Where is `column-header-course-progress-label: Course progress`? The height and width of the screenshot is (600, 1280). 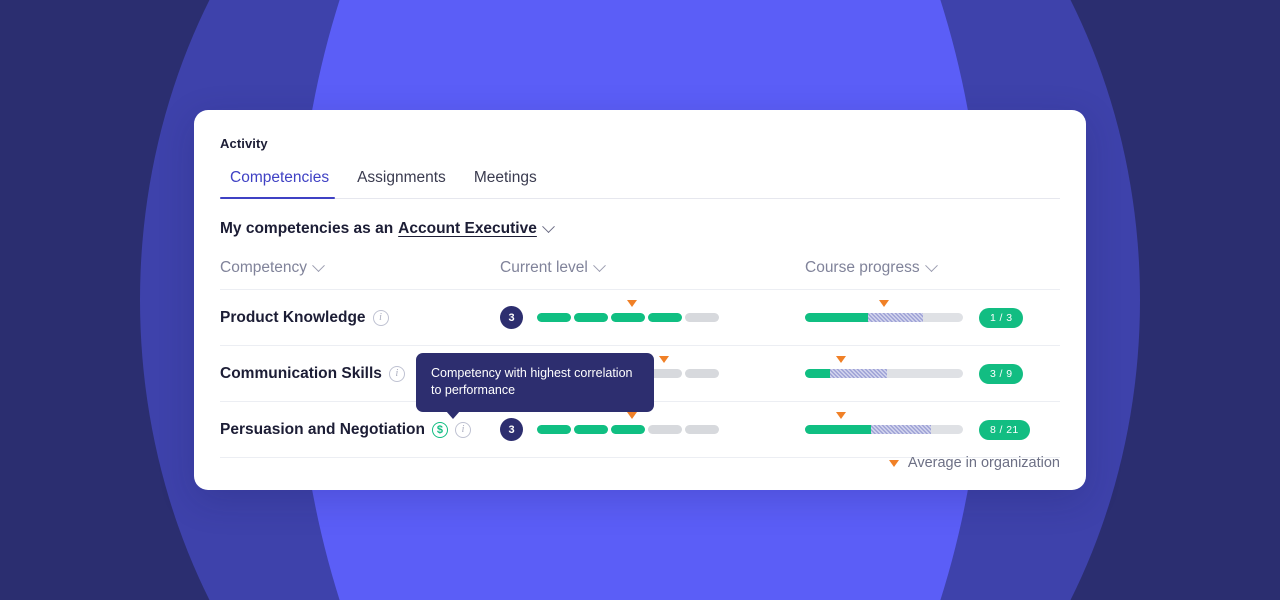 column-header-course-progress-label: Course progress is located at coordinates (862, 267).